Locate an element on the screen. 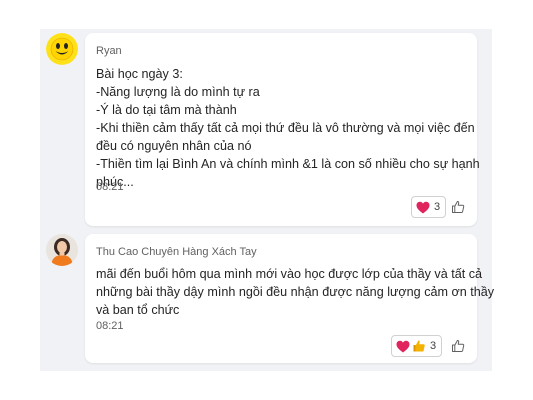  avatar-thu-cao is located at coordinates (62, 250).